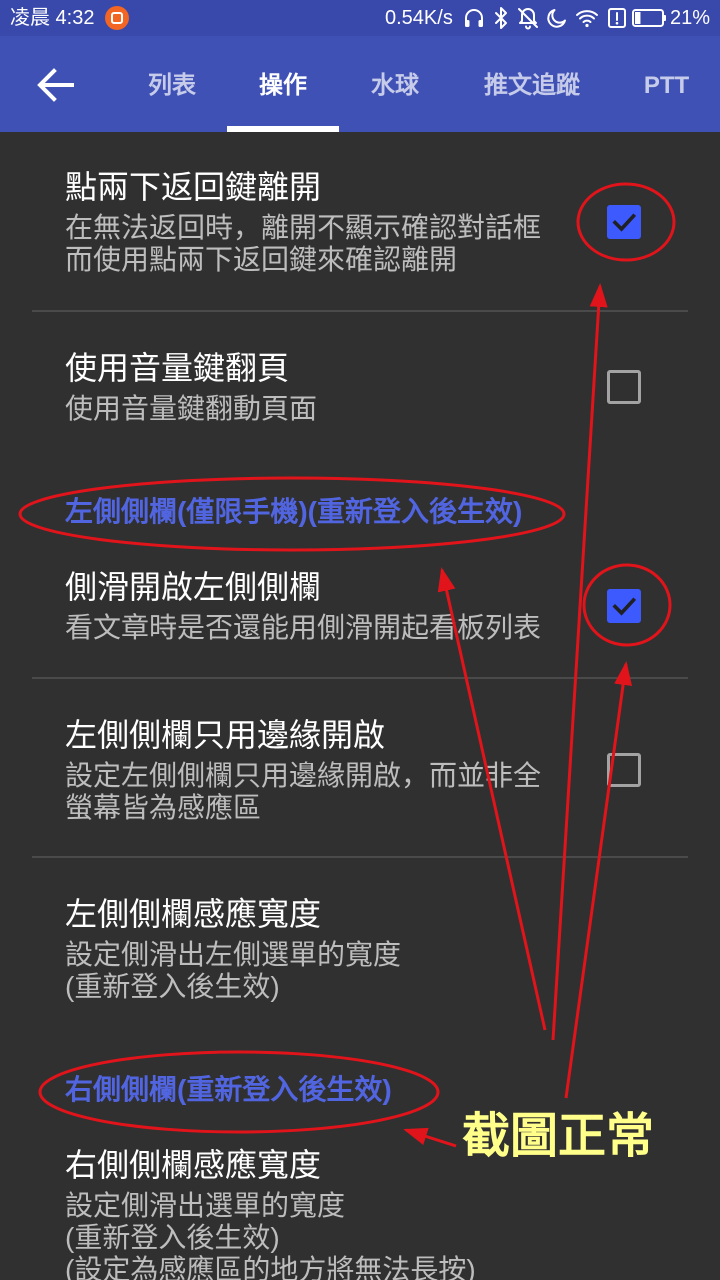  Describe the element at coordinates (360, 18) in the screenshot. I see `status-bar: 凌晨 4:32 0.54K/s 21%` at that location.